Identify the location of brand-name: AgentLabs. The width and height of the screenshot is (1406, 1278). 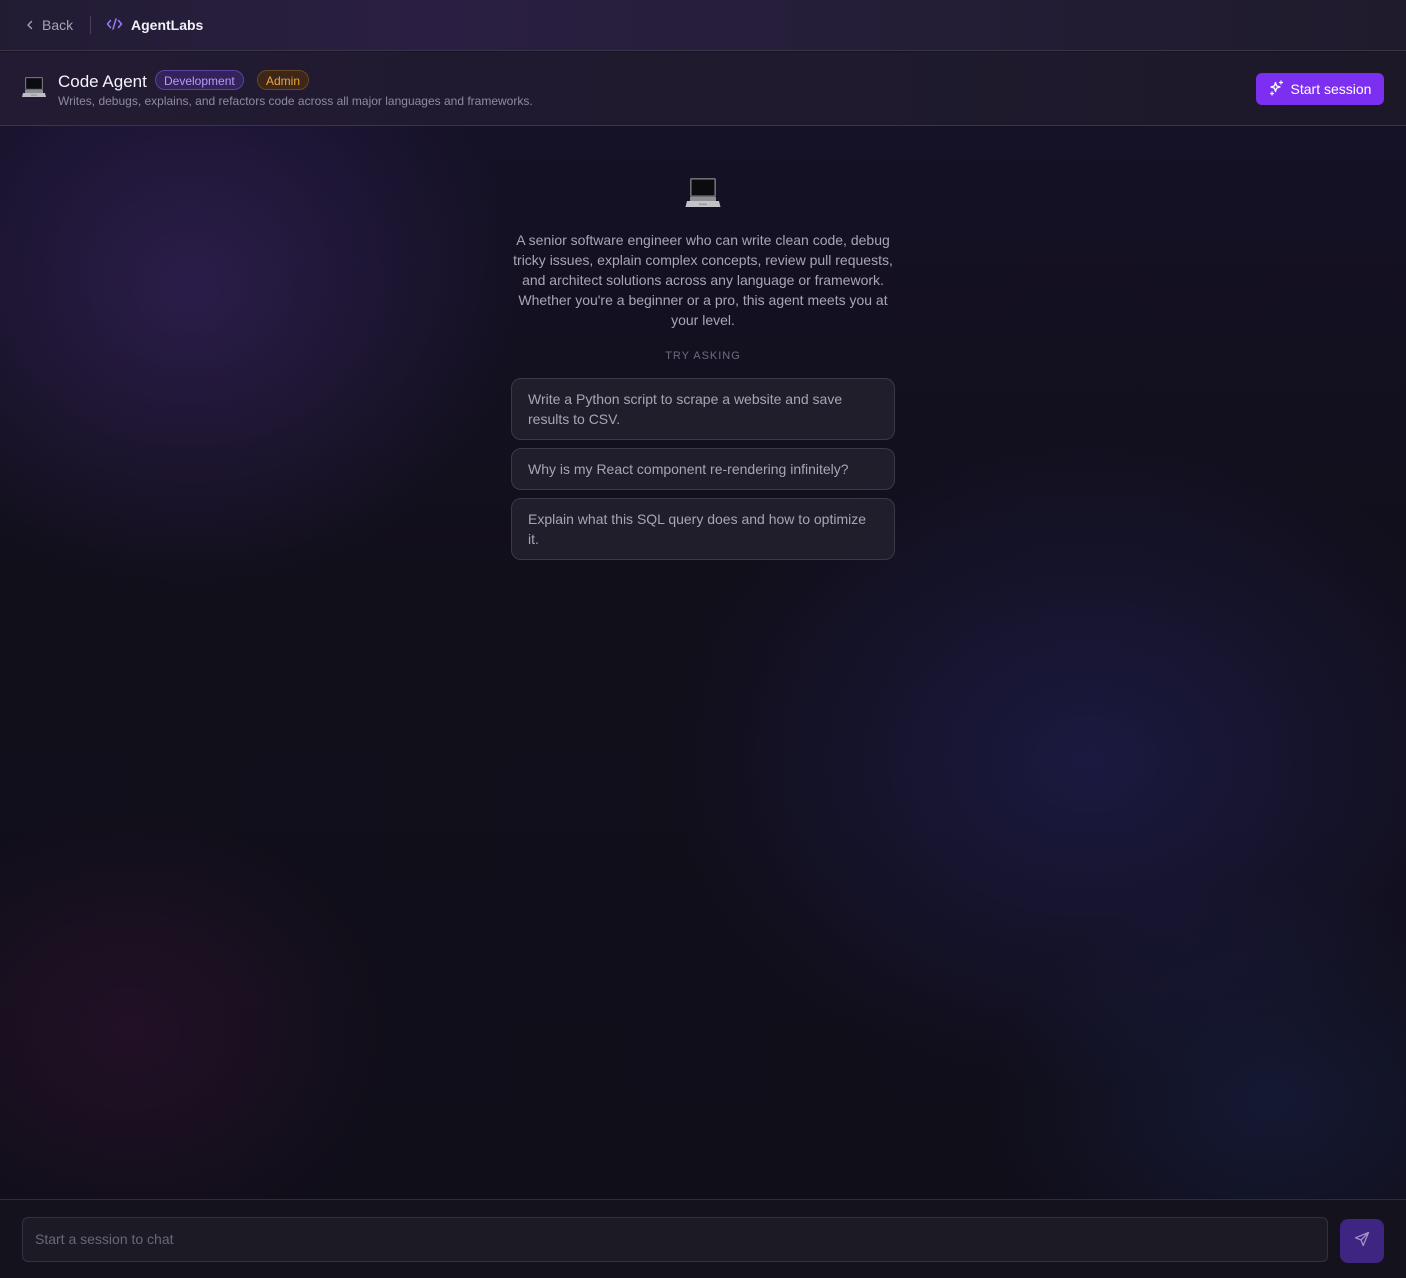
(167, 25).